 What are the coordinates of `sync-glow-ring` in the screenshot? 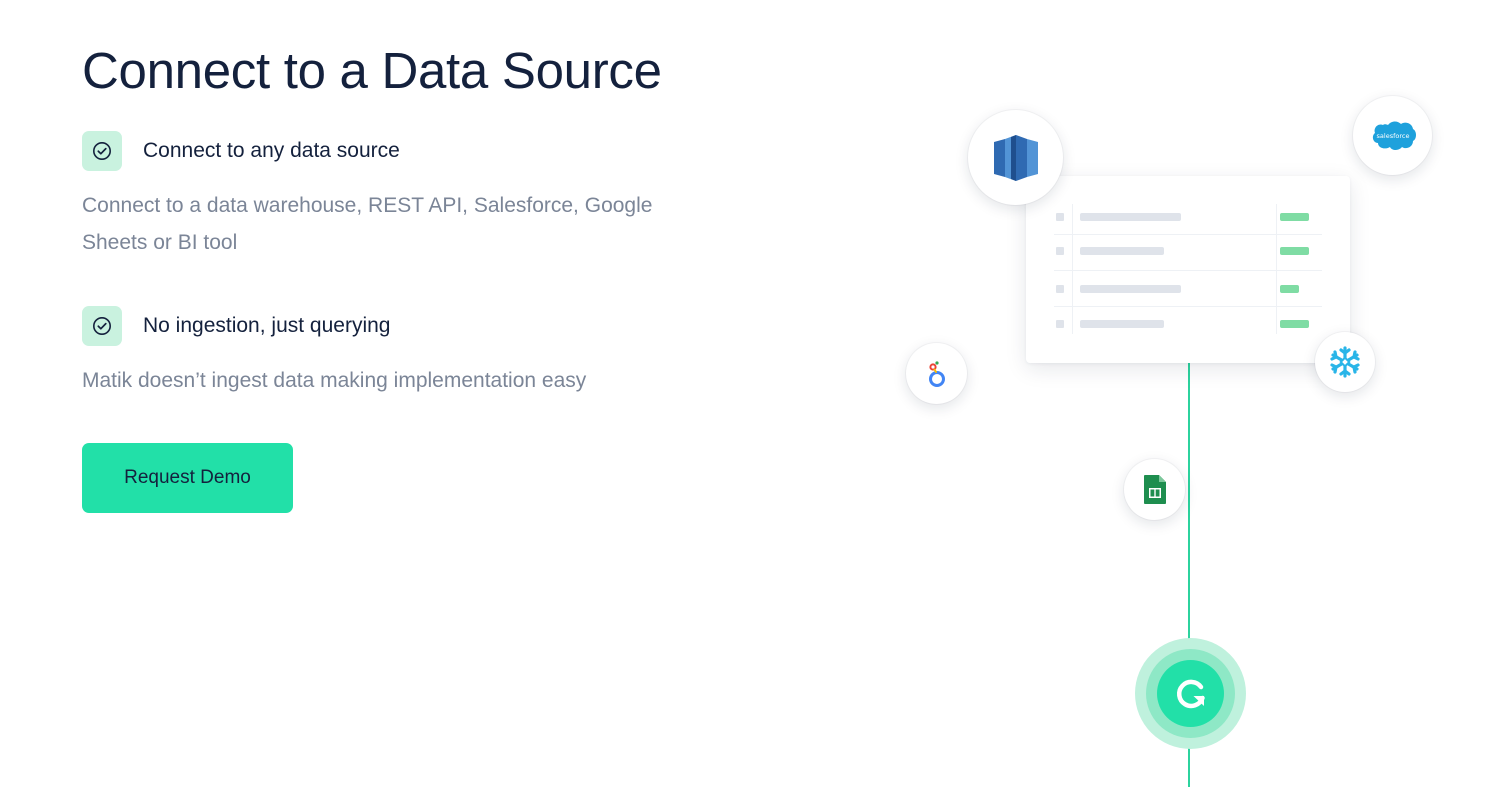 It's located at (1190, 693).